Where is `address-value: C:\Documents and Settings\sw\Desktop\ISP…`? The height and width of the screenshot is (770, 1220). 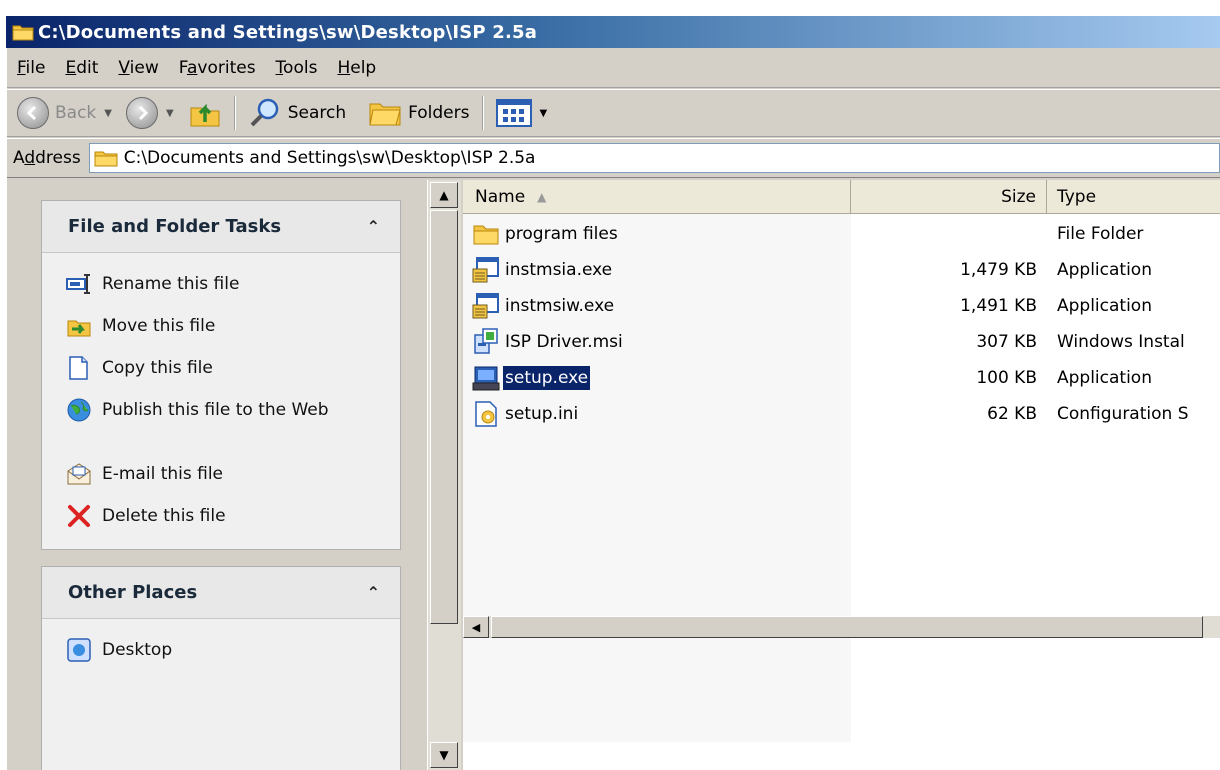
address-value: C:\Documents and Settings\sw\Desktop\ISP… is located at coordinates (329, 158).